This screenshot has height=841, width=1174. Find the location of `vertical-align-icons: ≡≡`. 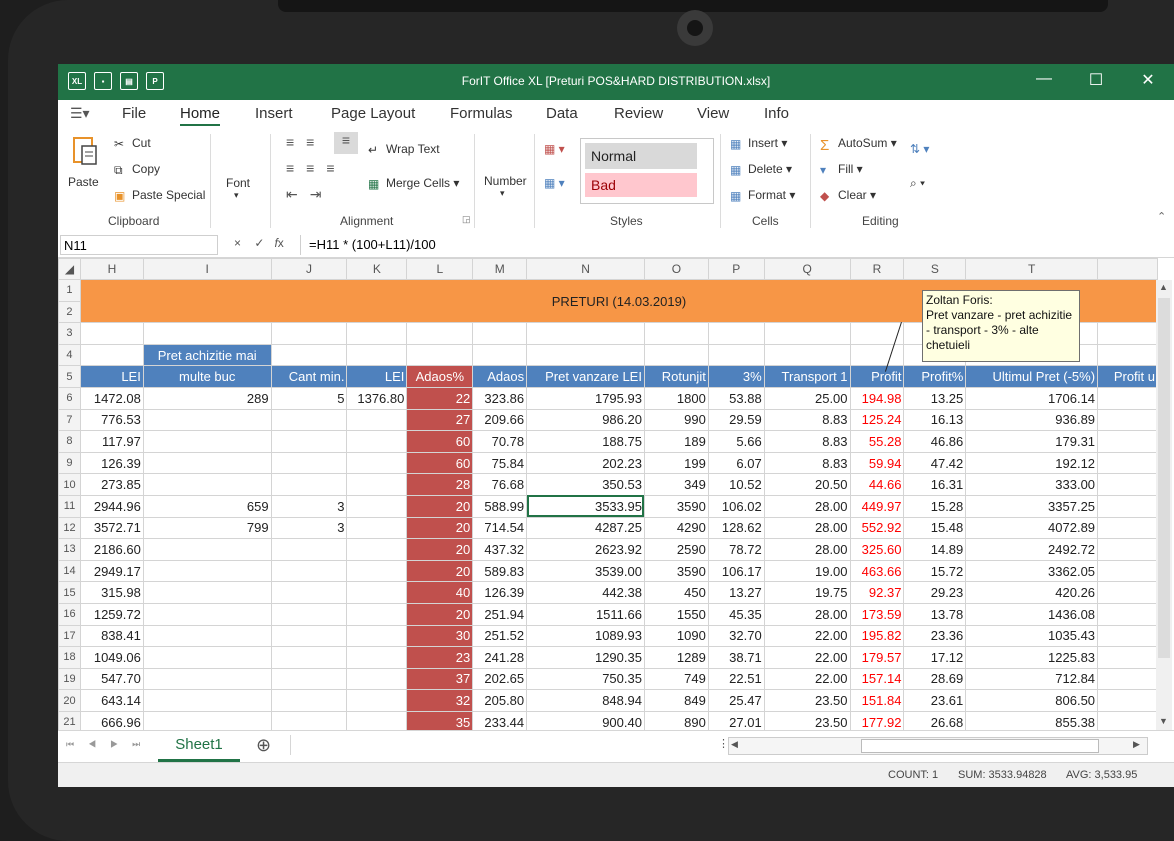

vertical-align-icons: ≡≡ is located at coordinates (306, 142).